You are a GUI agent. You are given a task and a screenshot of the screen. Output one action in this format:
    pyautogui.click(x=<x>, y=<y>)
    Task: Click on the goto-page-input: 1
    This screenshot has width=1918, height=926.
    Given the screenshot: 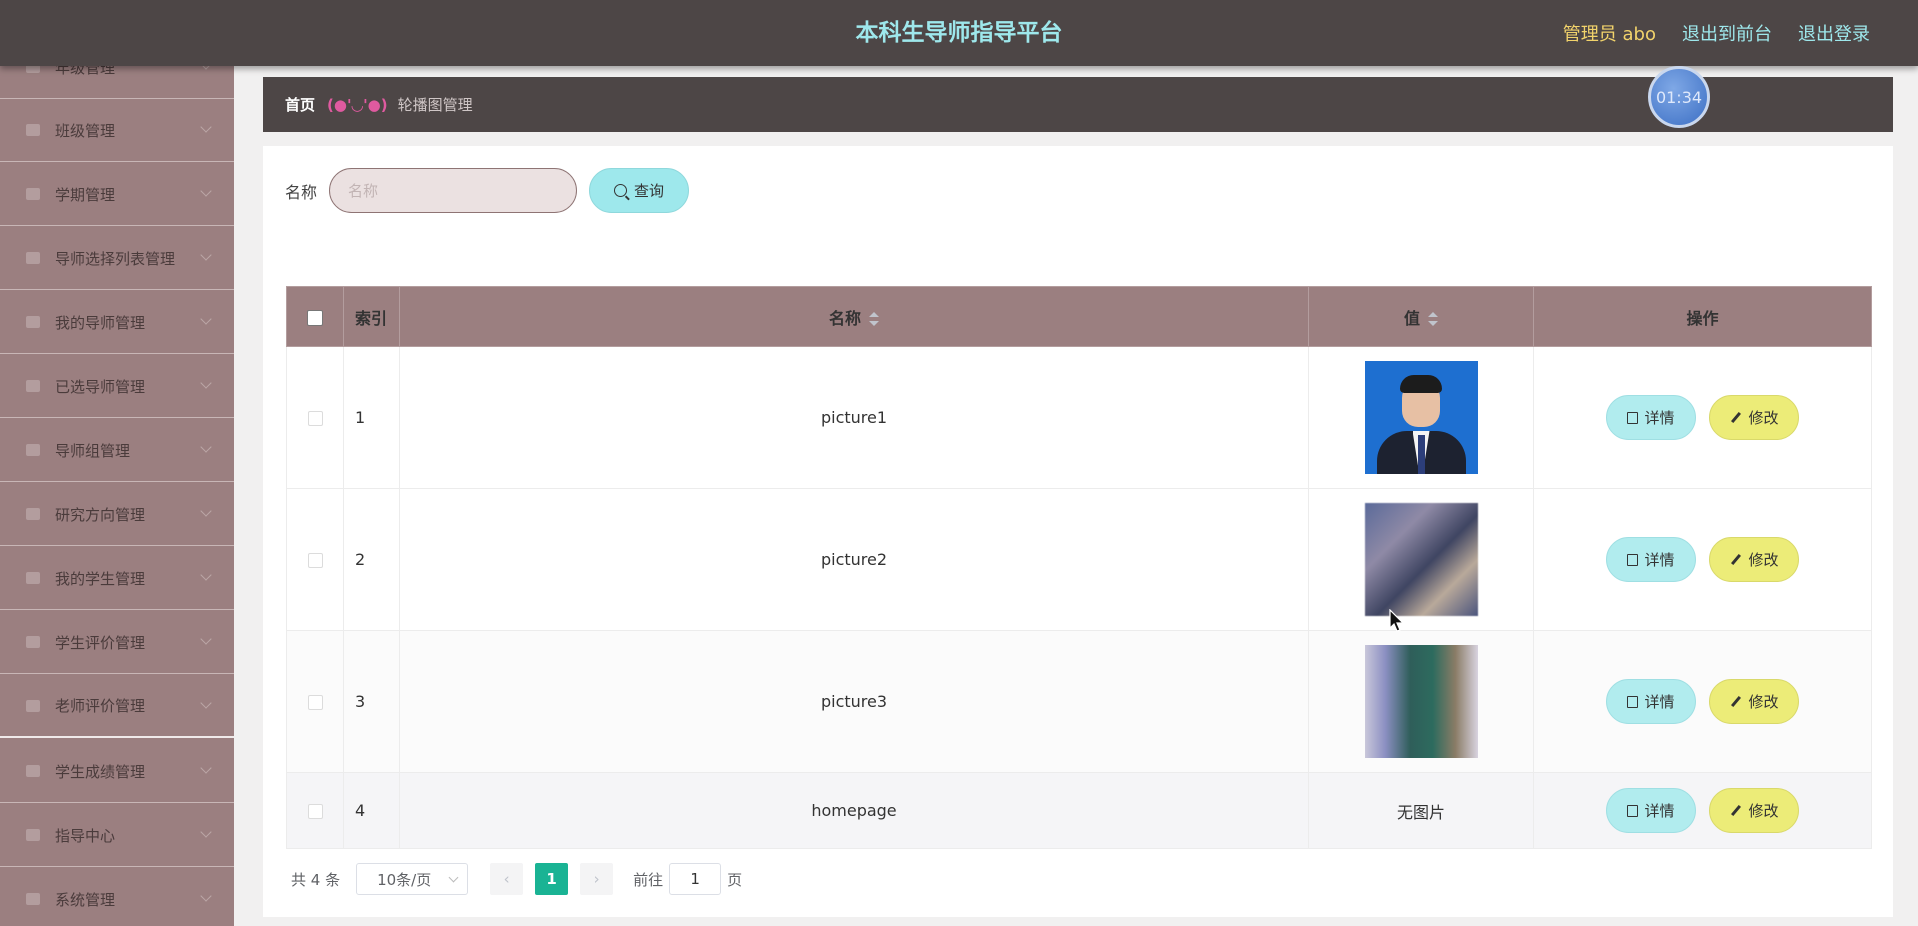 What is the action you would take?
    pyautogui.click(x=695, y=879)
    